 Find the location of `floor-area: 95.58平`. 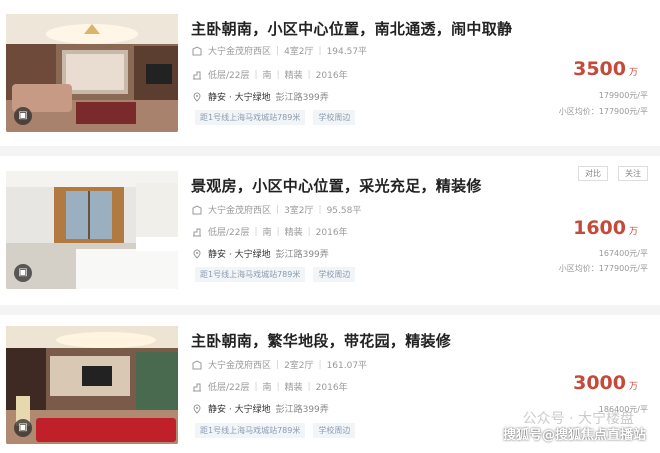

floor-area: 95.58平 is located at coordinates (344, 211).